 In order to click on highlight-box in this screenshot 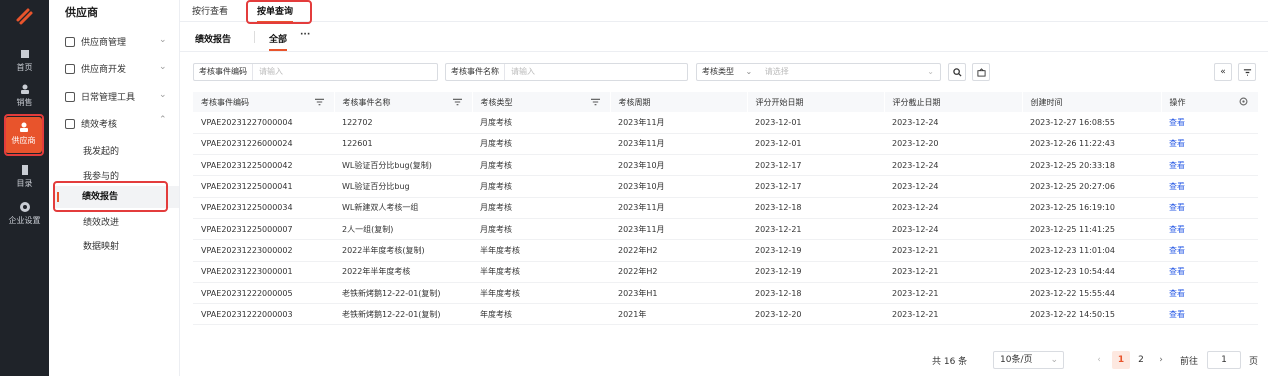, I will do `click(279, 12)`.